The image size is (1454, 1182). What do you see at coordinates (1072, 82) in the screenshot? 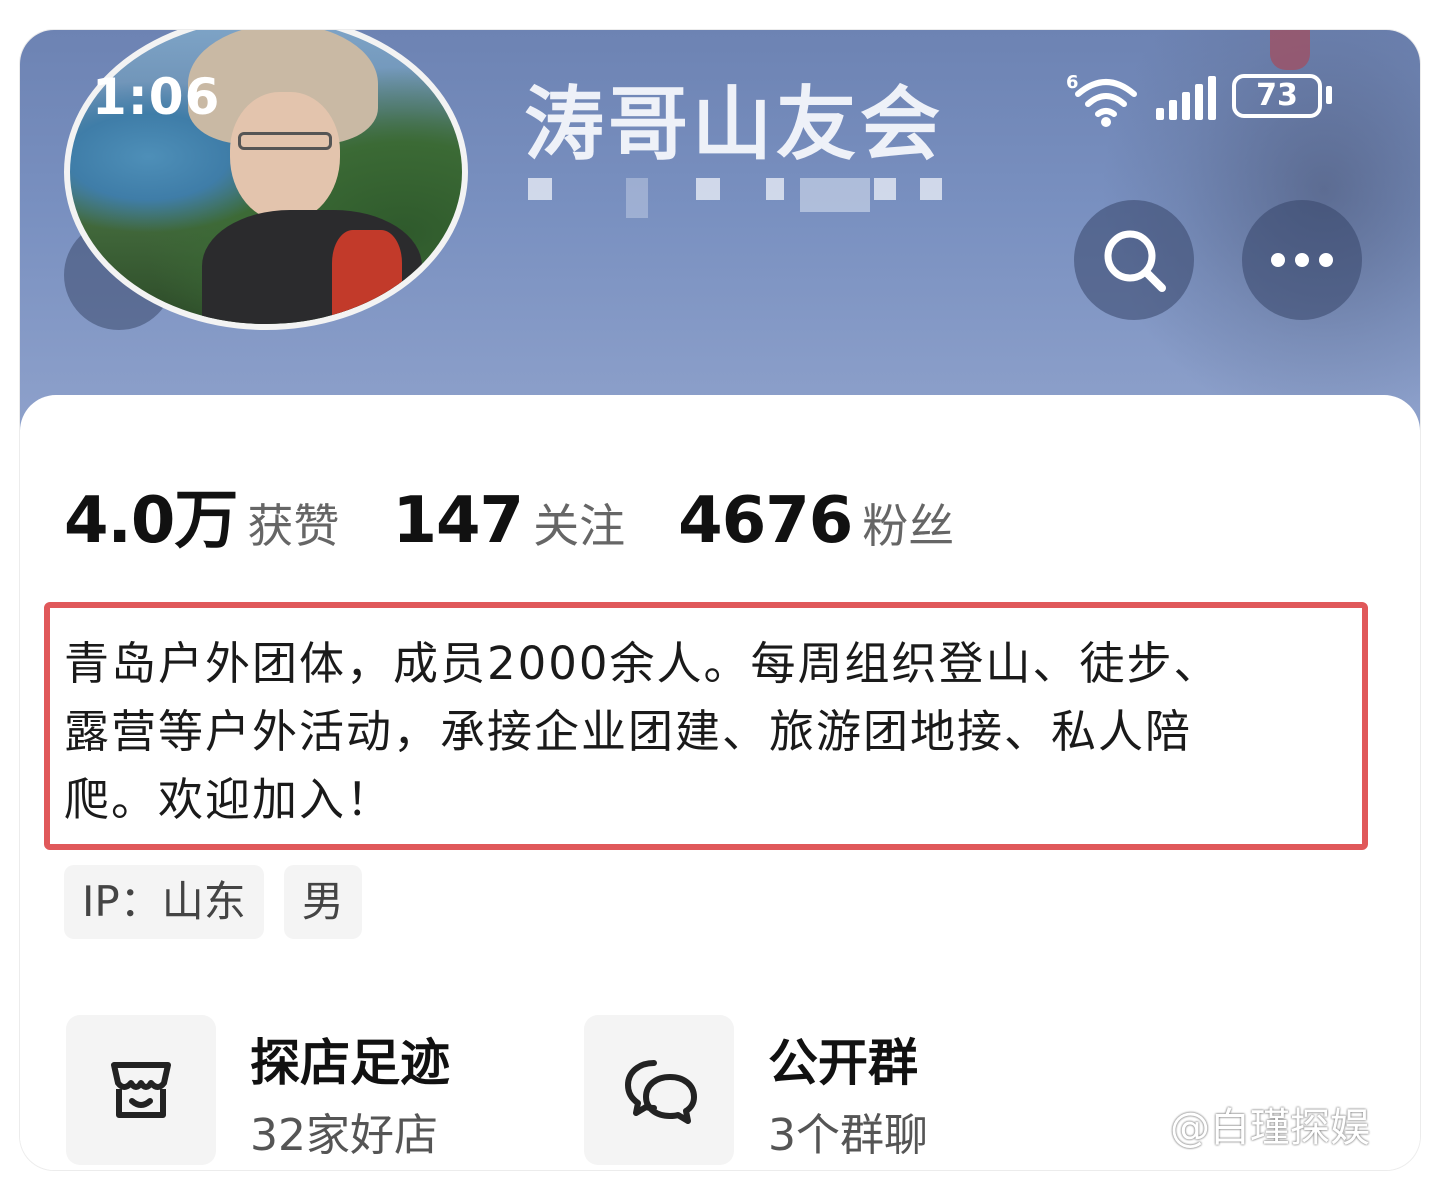
I see `network-badge: 6` at bounding box center [1072, 82].